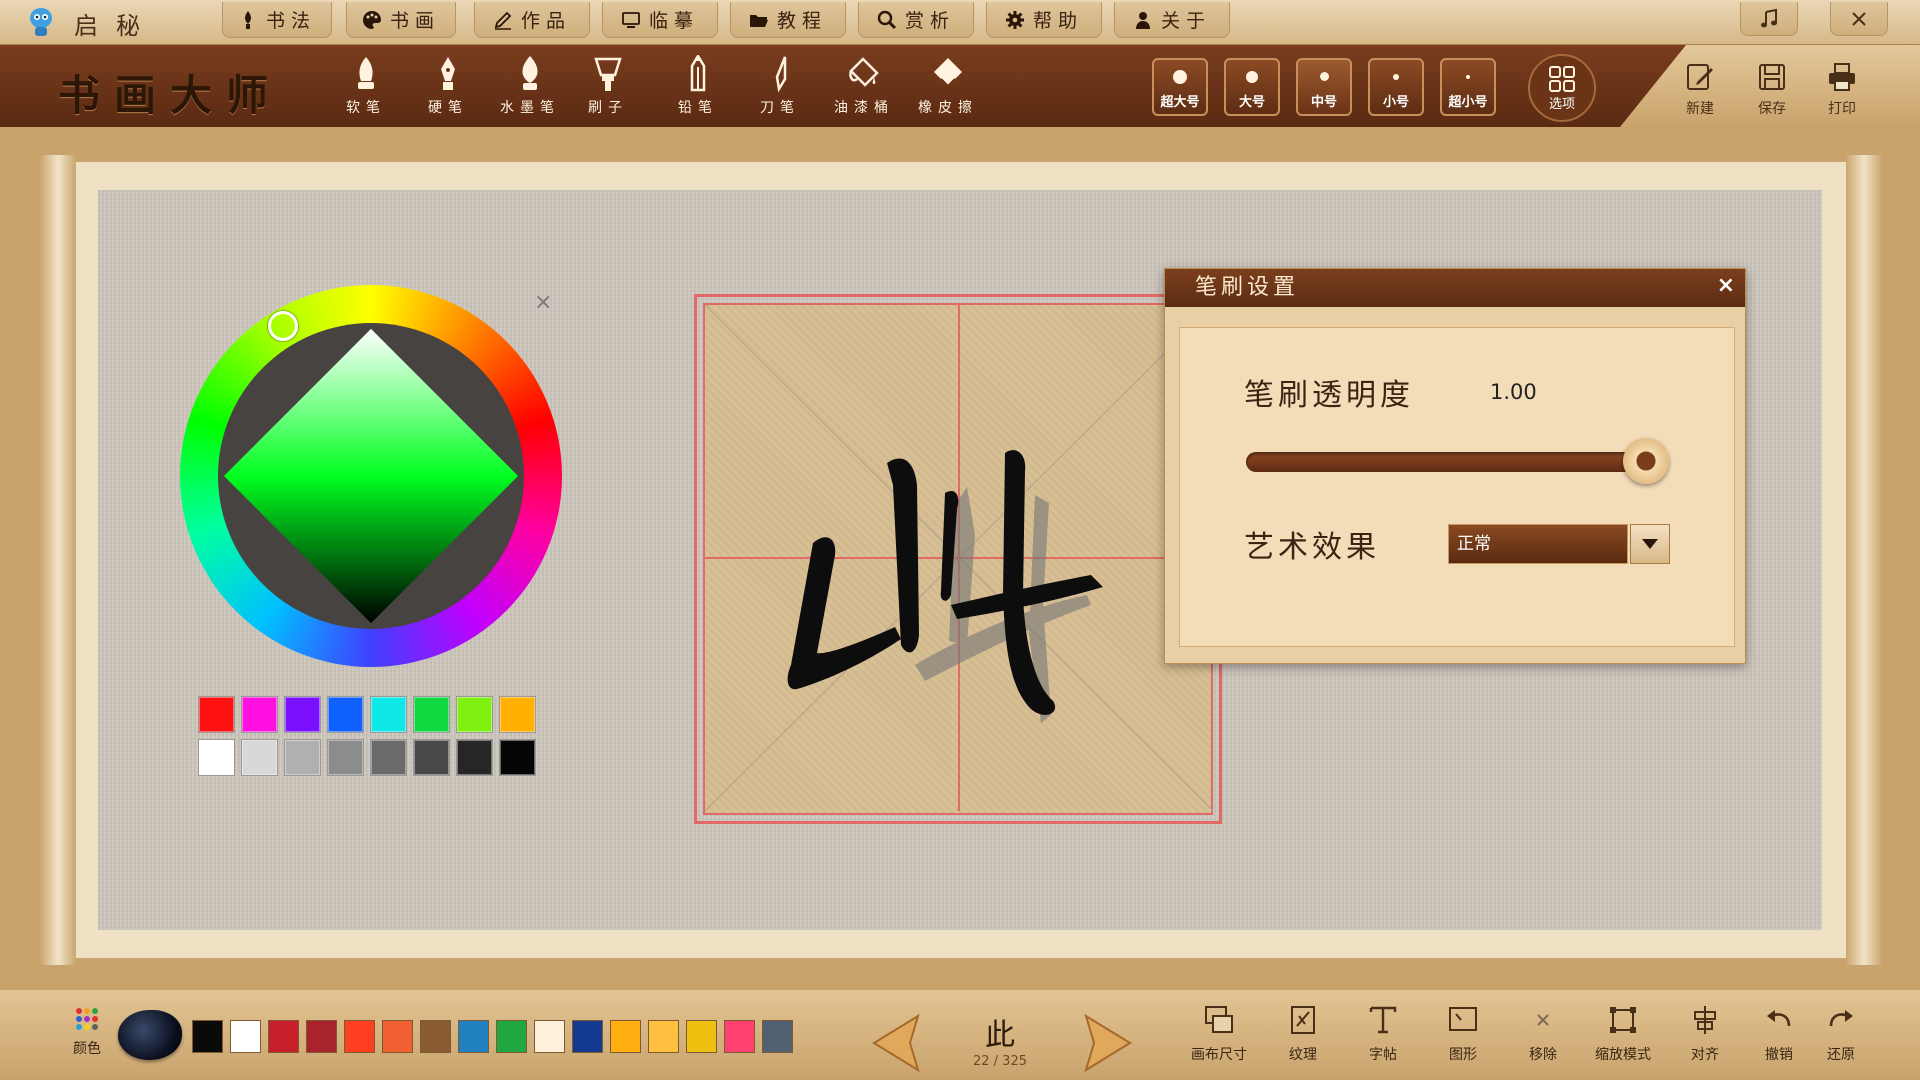  I want to click on size-medium: 中号, so click(1324, 87).